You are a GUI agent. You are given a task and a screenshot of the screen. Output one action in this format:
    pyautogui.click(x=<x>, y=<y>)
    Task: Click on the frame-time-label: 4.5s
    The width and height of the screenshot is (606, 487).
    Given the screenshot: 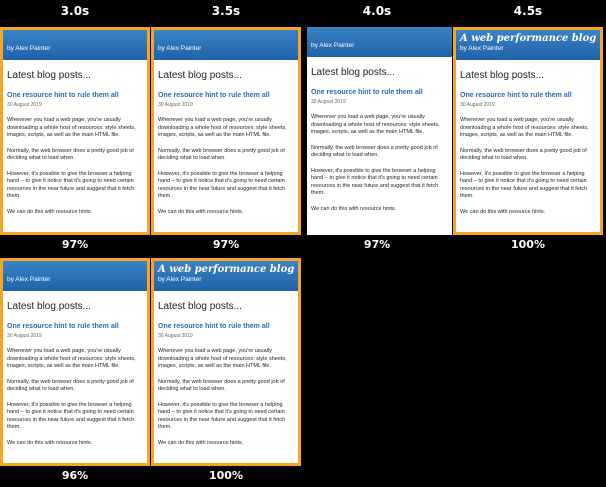 What is the action you would take?
    pyautogui.click(x=528, y=11)
    